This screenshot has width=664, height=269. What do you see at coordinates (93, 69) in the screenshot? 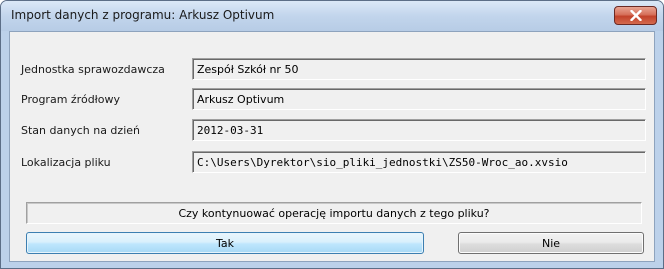
I see `jednostka-label: Jednostka sprawozdawcza` at bounding box center [93, 69].